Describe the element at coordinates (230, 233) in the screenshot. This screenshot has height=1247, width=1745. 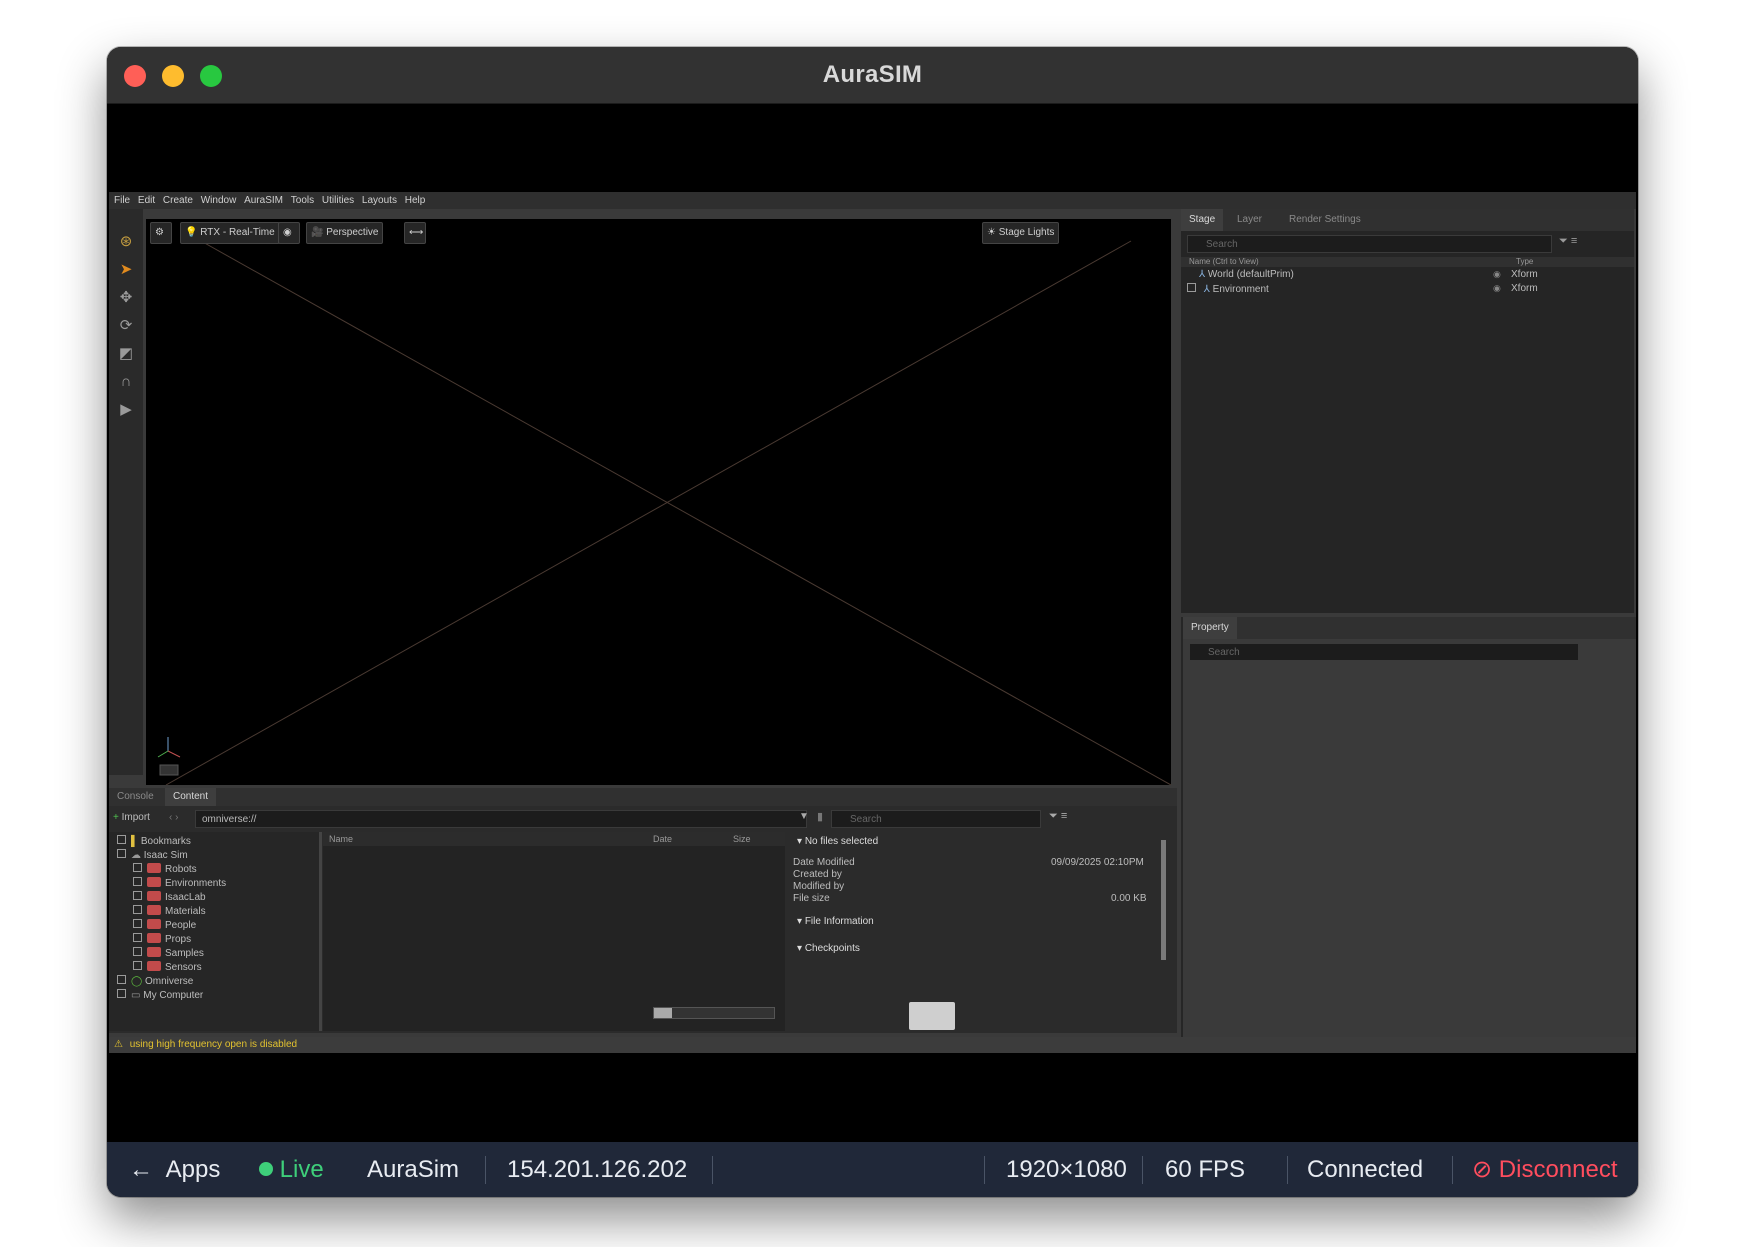
I see `renderer-dropdown: 💡 RTX - Real-Time` at that location.